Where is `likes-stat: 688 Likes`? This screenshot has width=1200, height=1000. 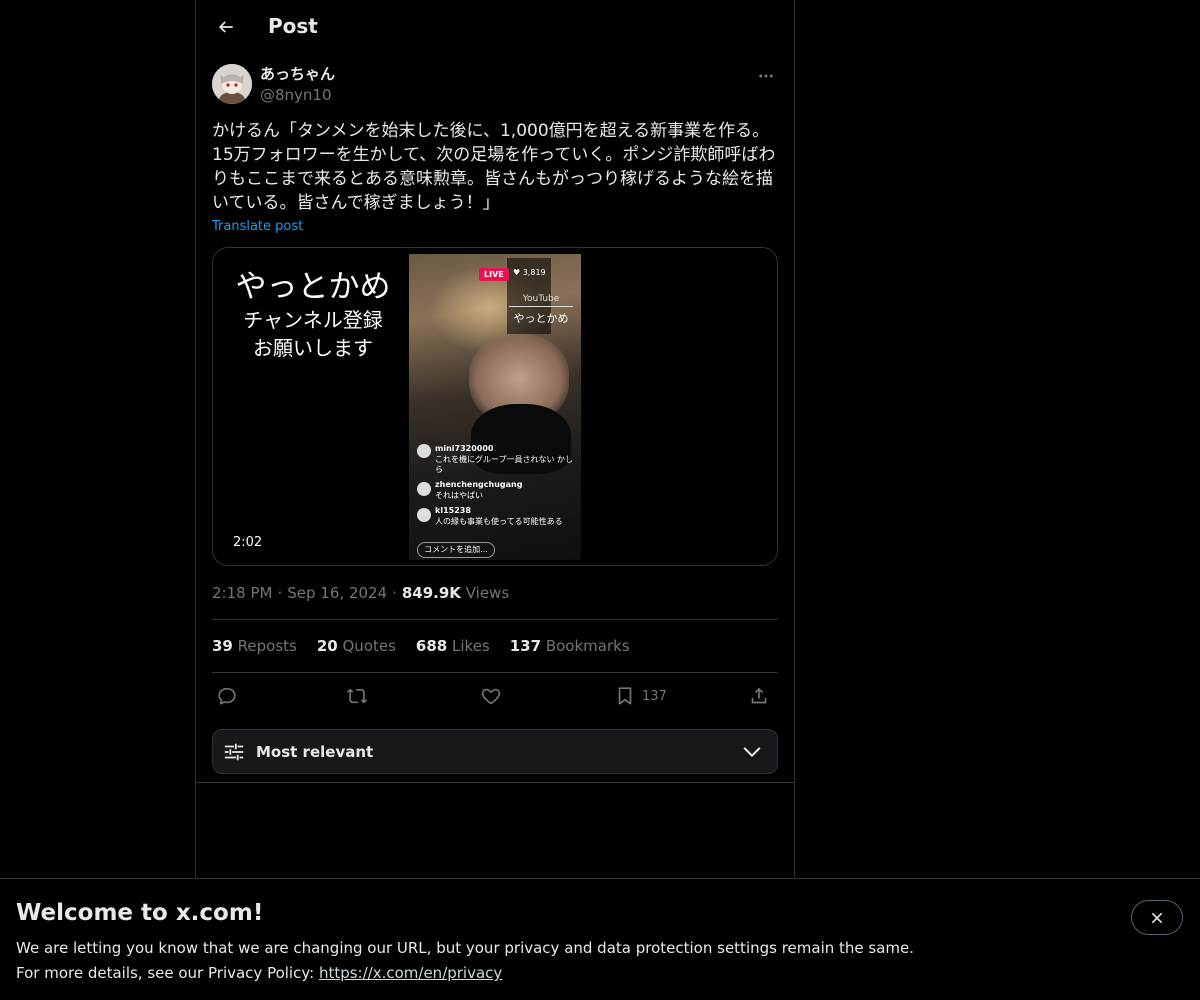
likes-stat: 688 Likes is located at coordinates (453, 646).